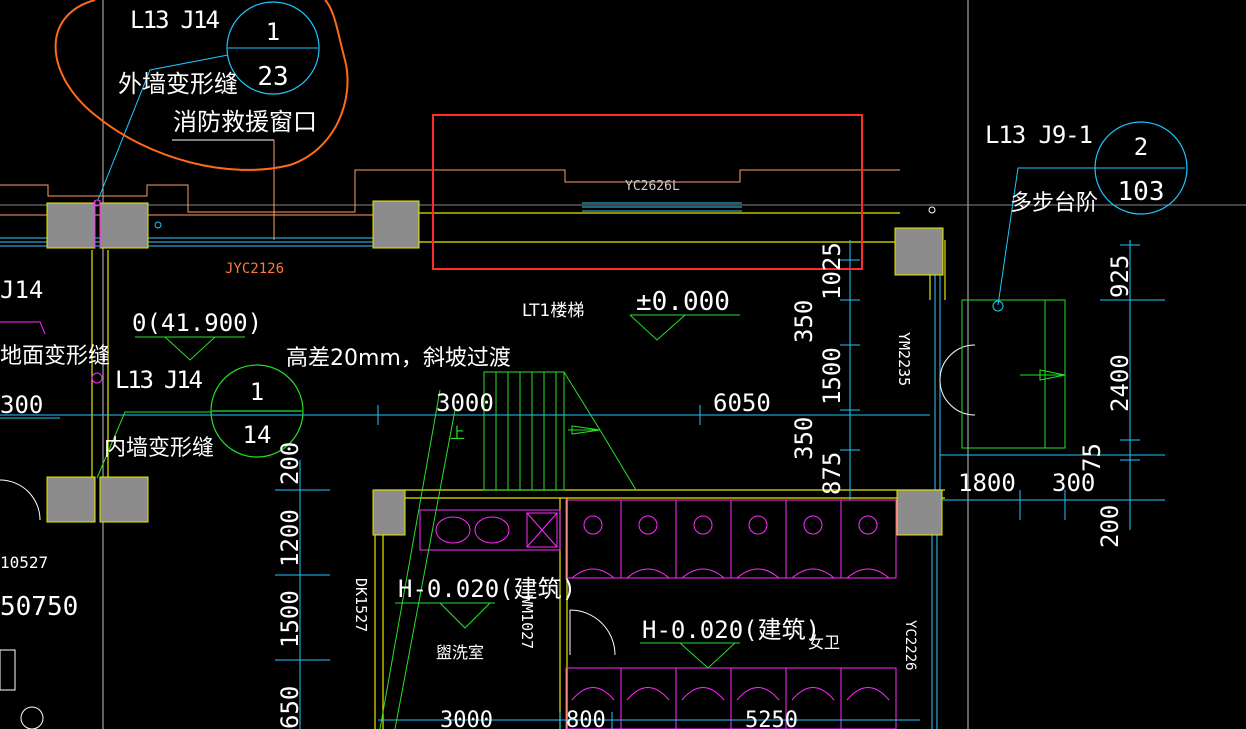 The image size is (1246, 729). I want to click on left-edge-dim: 300, so click(21, 405).